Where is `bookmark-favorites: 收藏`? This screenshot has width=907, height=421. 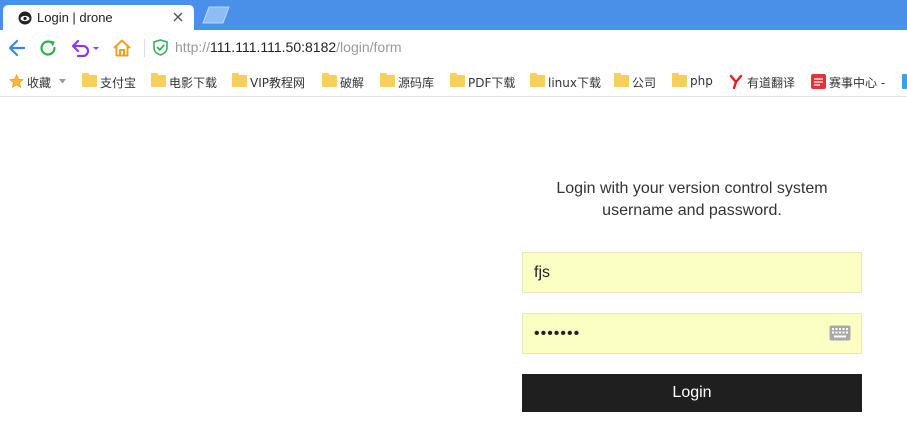 bookmark-favorites: 收藏 is located at coordinates (39, 82).